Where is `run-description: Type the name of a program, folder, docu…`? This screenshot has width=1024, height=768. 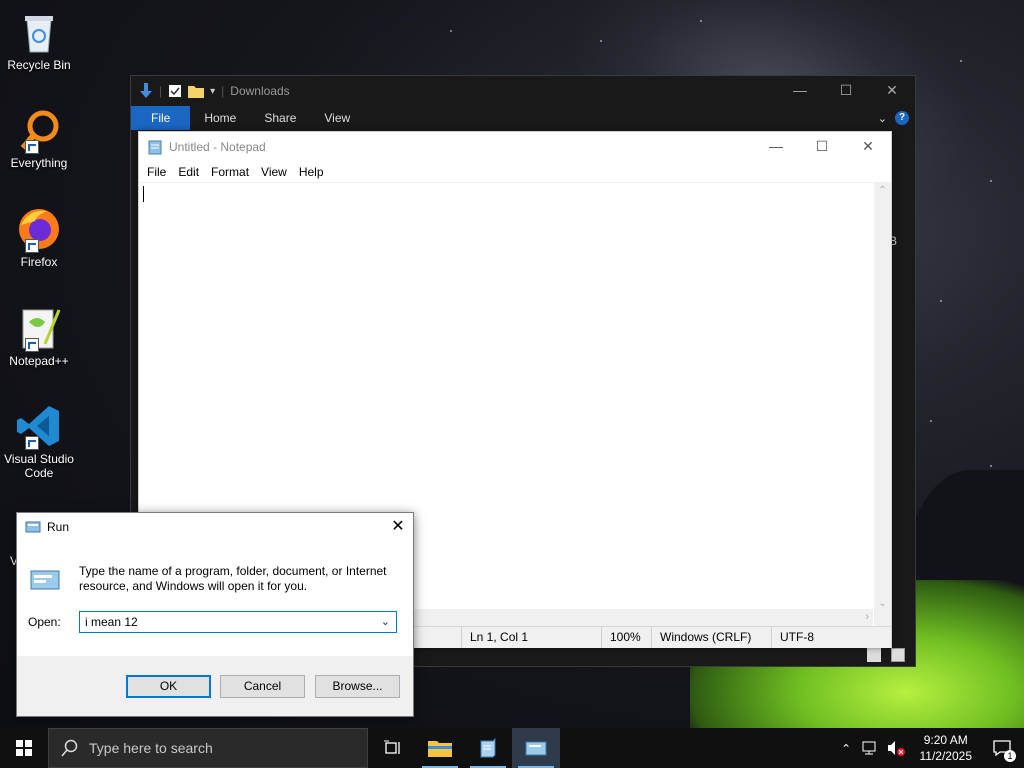
run-description: Type the name of a program, folder, docu… is located at coordinates (233, 578).